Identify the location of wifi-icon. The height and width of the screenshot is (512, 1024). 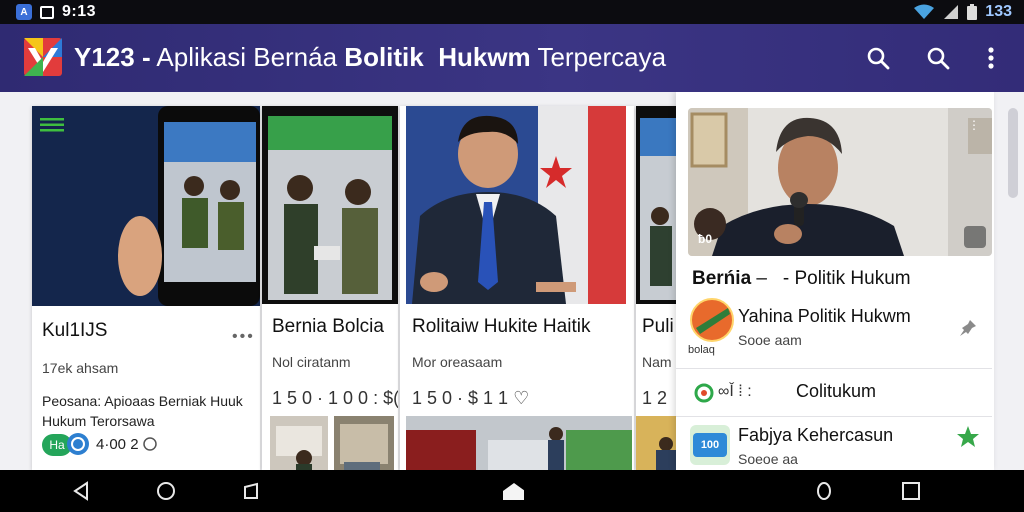
(924, 11).